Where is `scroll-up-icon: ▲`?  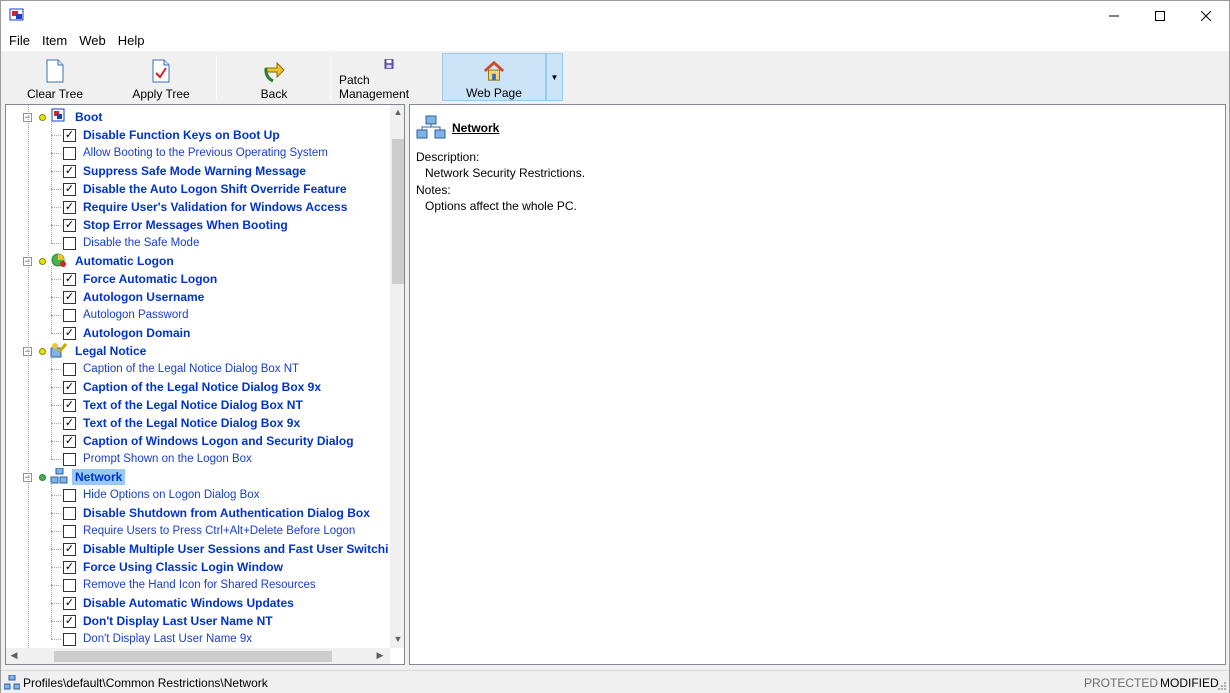 scroll-up-icon: ▲ is located at coordinates (397, 112).